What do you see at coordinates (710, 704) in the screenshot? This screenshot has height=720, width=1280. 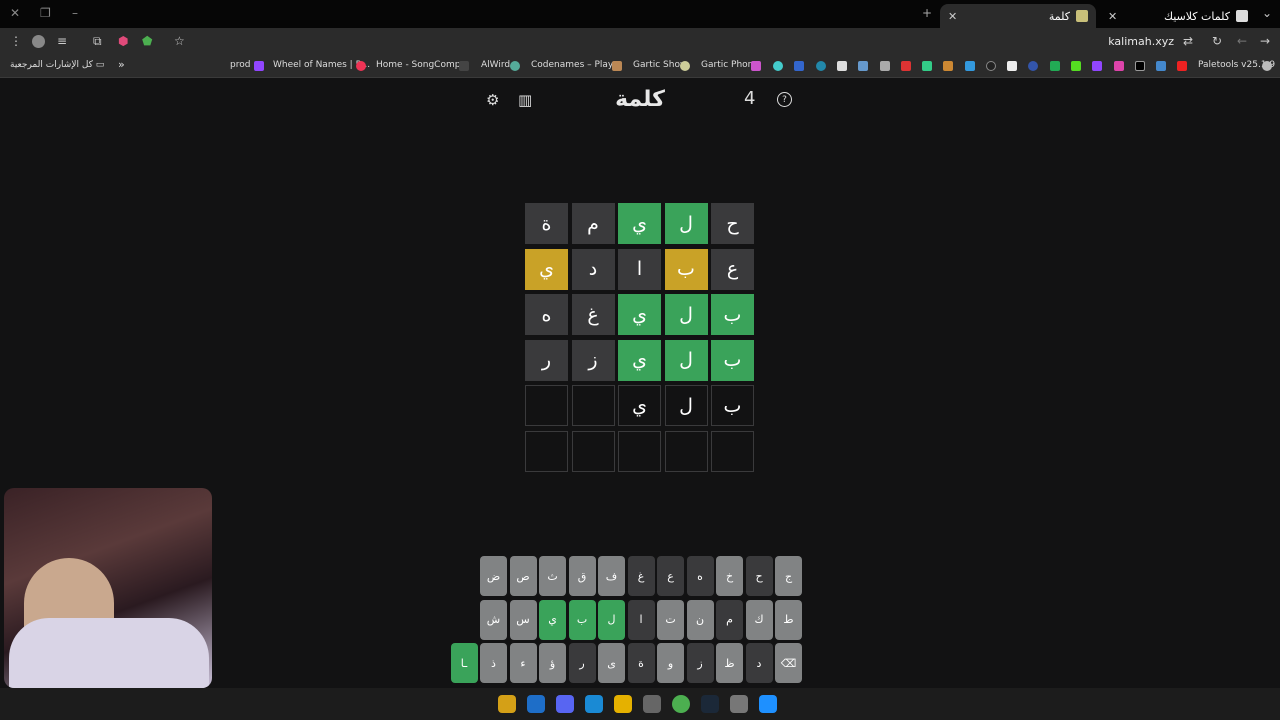 I see `steam-icon` at bounding box center [710, 704].